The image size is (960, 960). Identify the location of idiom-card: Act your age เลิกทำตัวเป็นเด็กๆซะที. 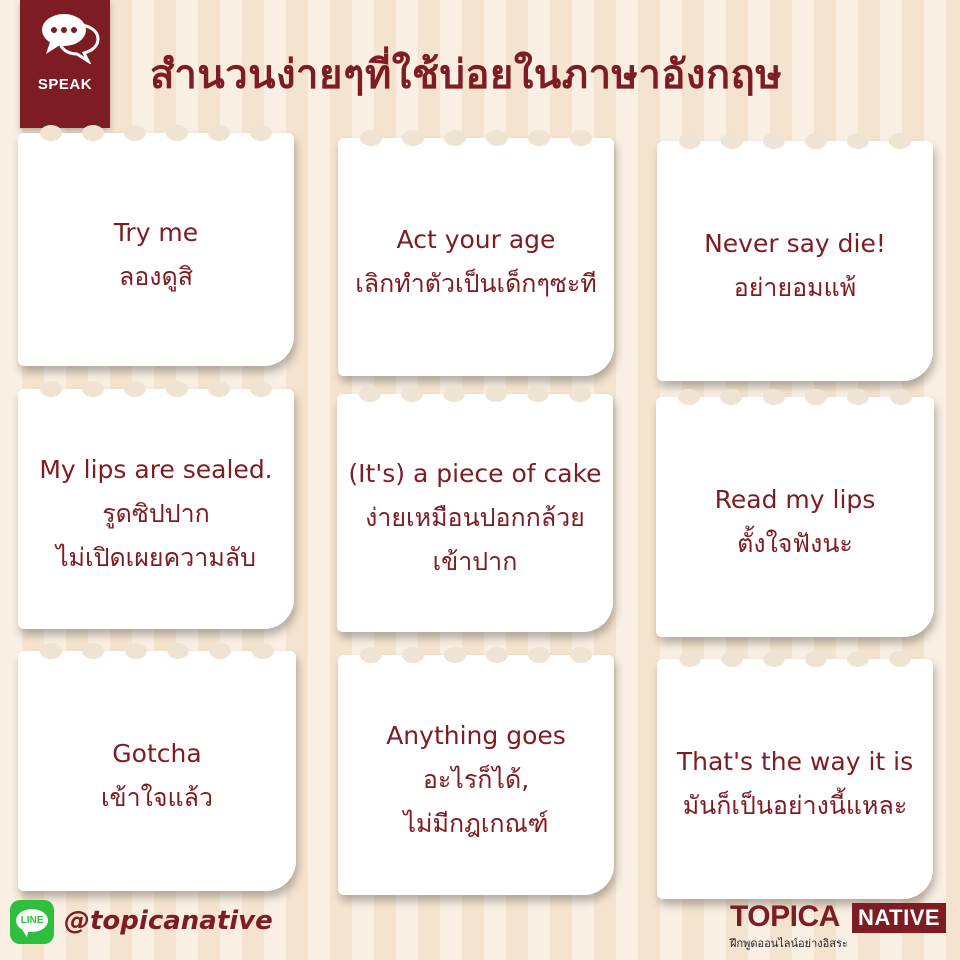
(476, 253).